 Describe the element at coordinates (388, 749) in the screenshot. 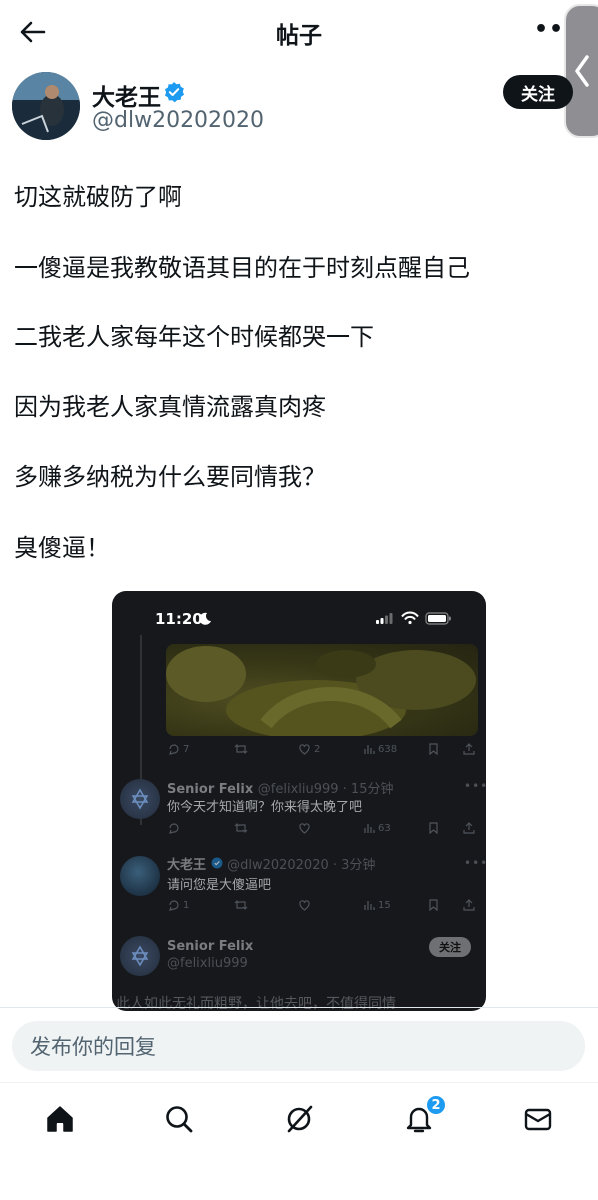

I see `view-count: 638` at that location.